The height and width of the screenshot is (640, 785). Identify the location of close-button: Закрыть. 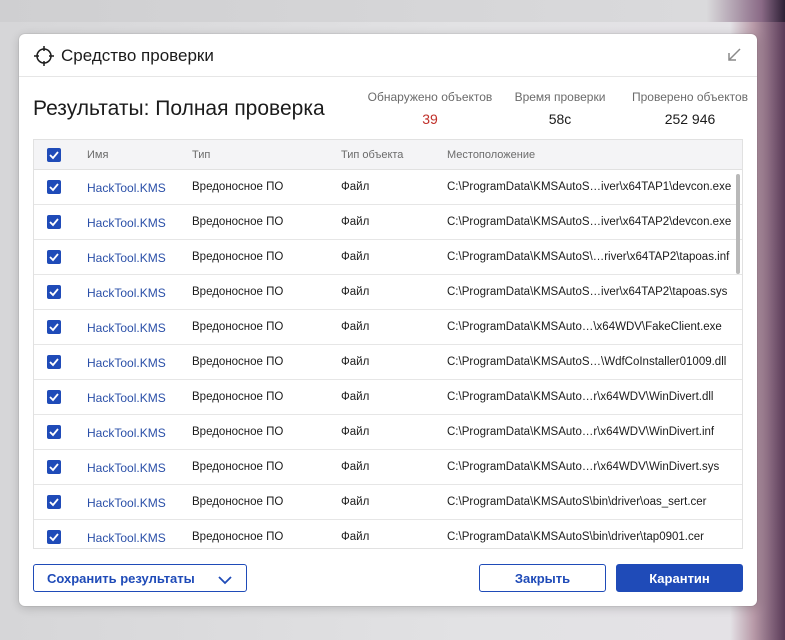
(542, 578).